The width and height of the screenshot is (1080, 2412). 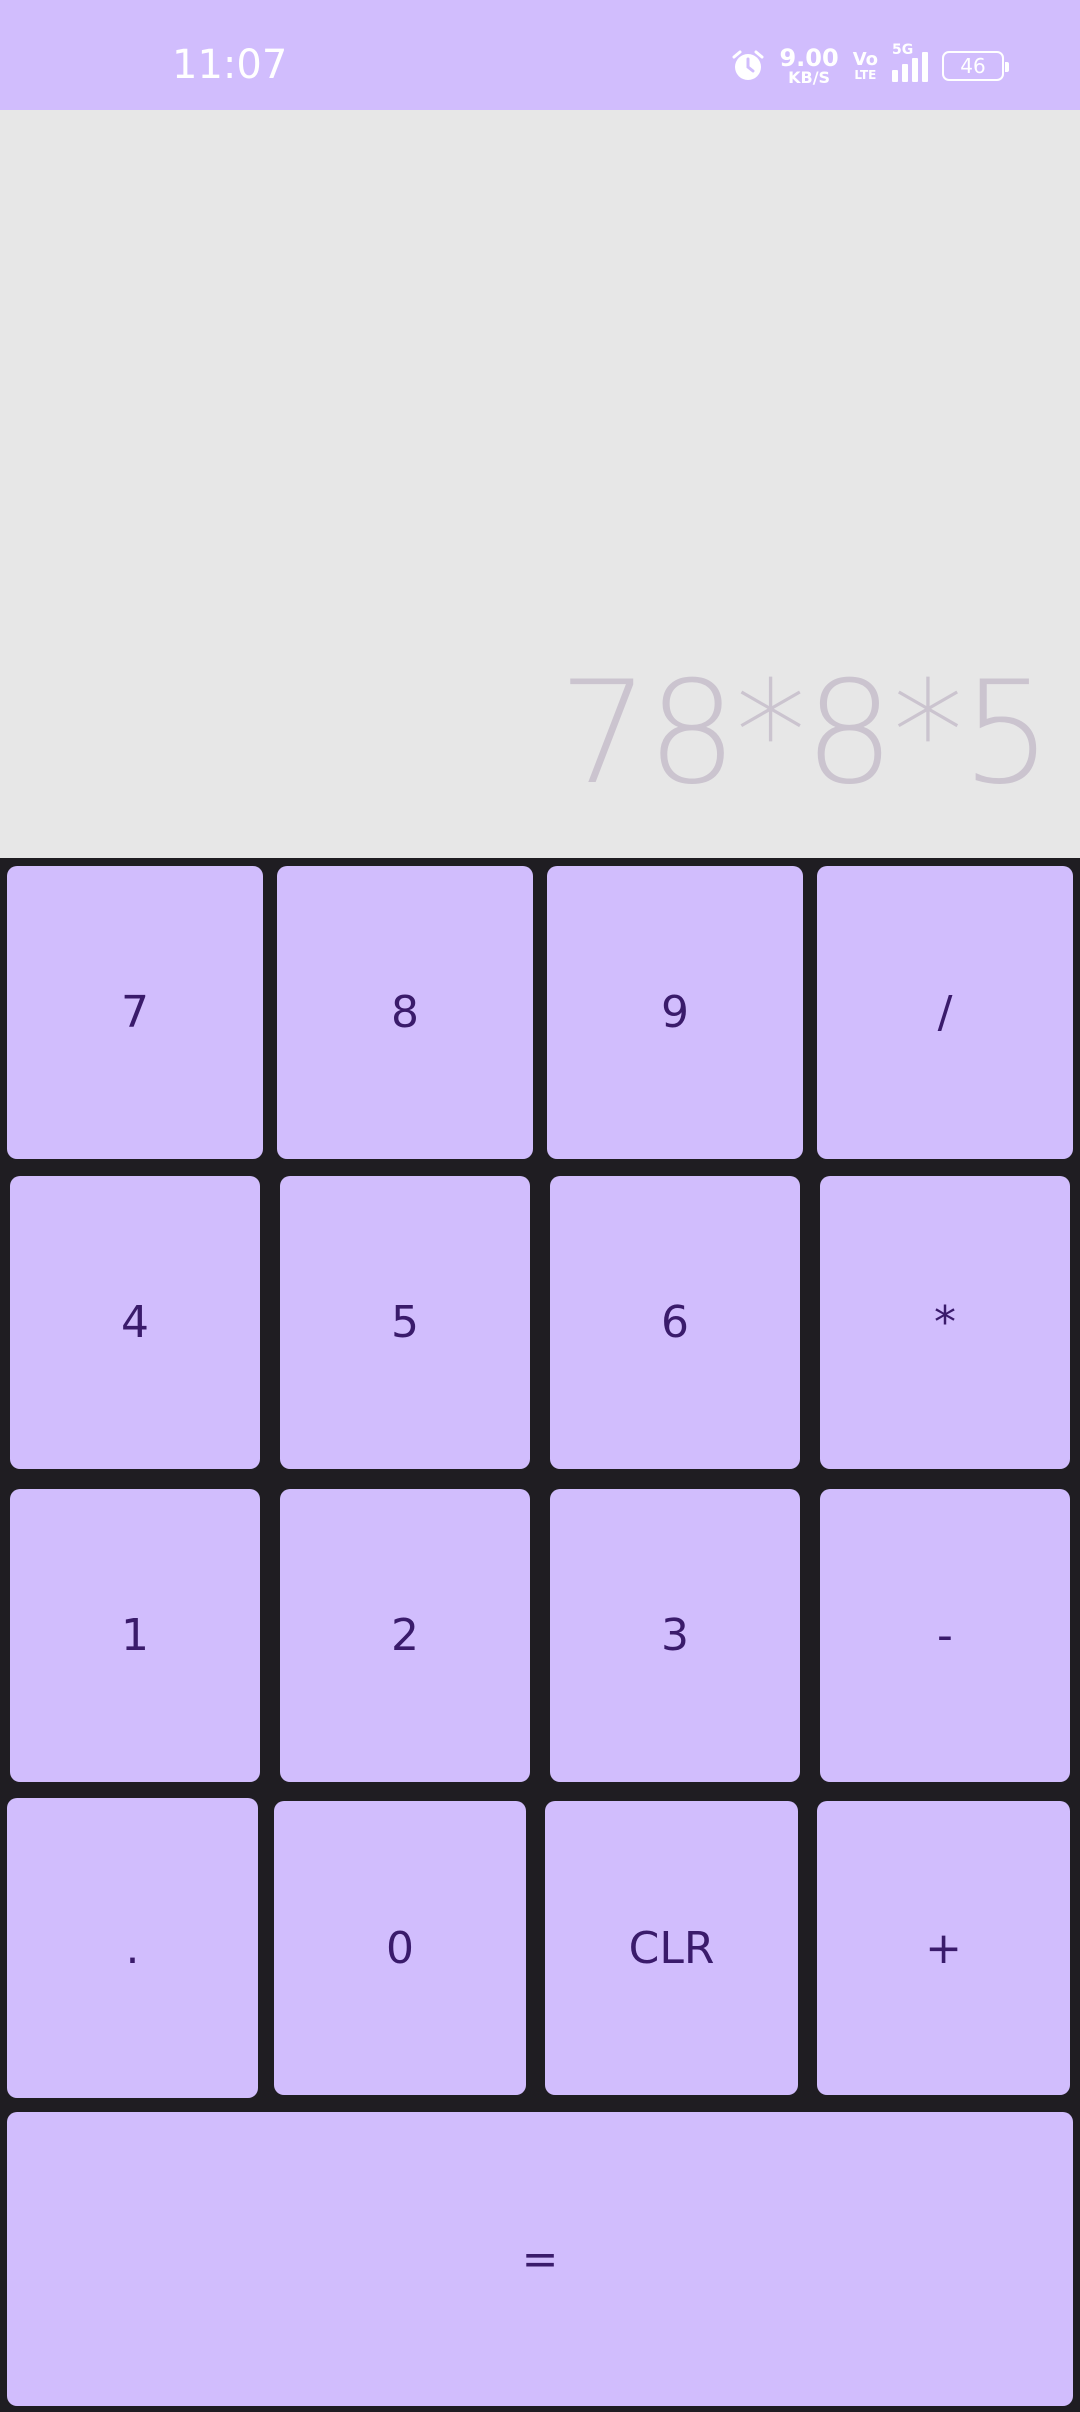 What do you see at coordinates (910, 62) in the screenshot?
I see `signal-icon: 5G` at bounding box center [910, 62].